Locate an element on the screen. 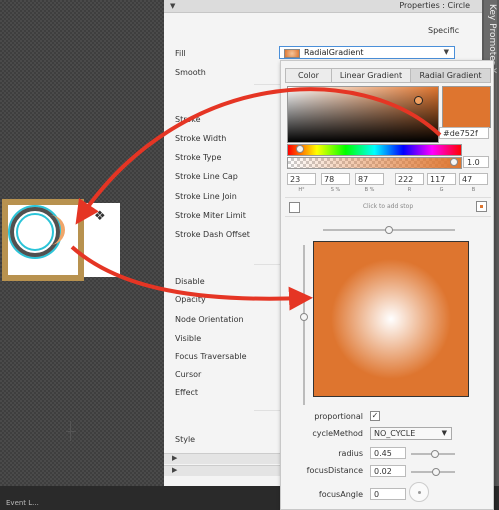 The image size is (499, 510). prop-stroke: Stroke is located at coordinates (188, 119).